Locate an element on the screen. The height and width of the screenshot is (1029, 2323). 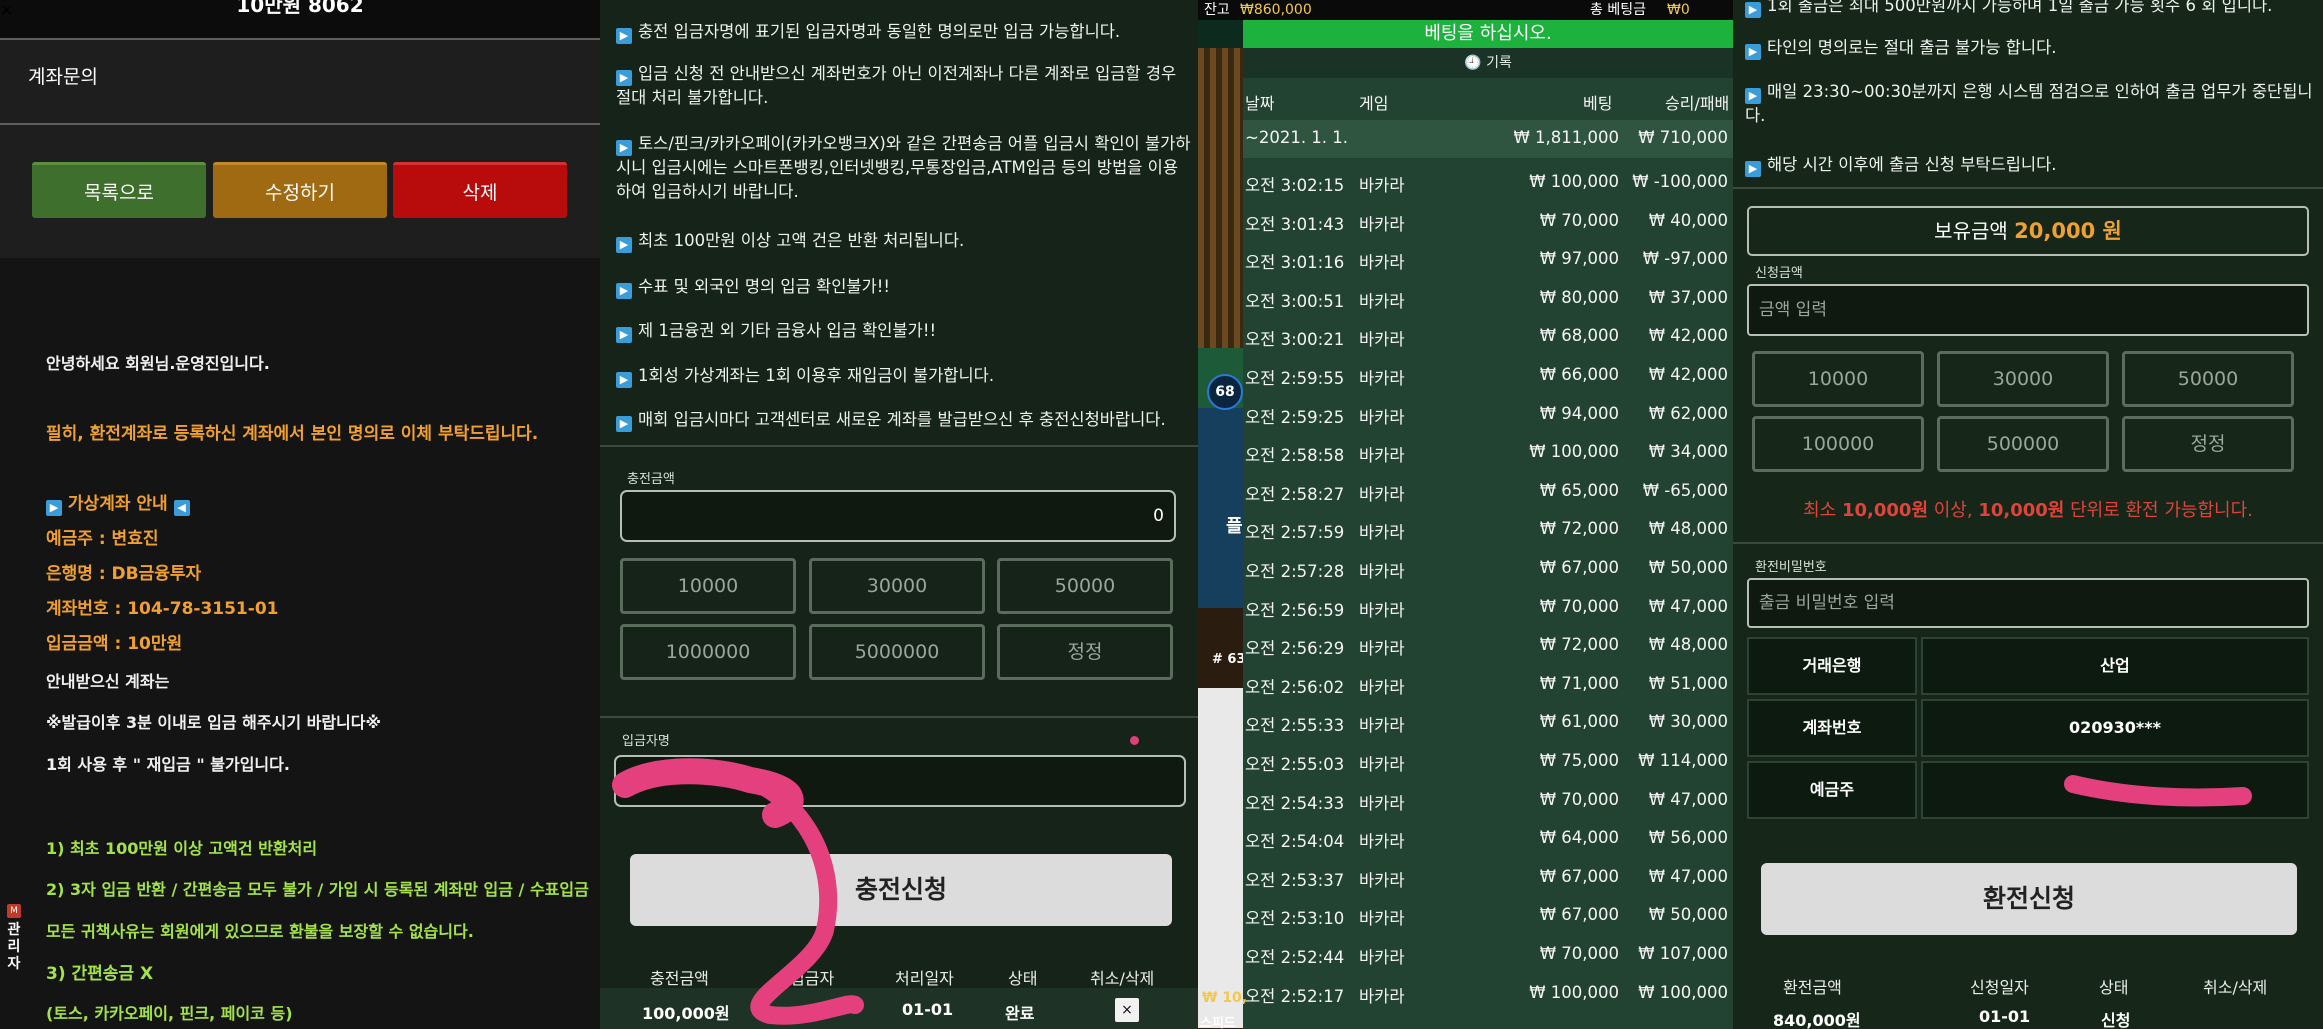
header-date: 날짜 is located at coordinates (1260, 103).